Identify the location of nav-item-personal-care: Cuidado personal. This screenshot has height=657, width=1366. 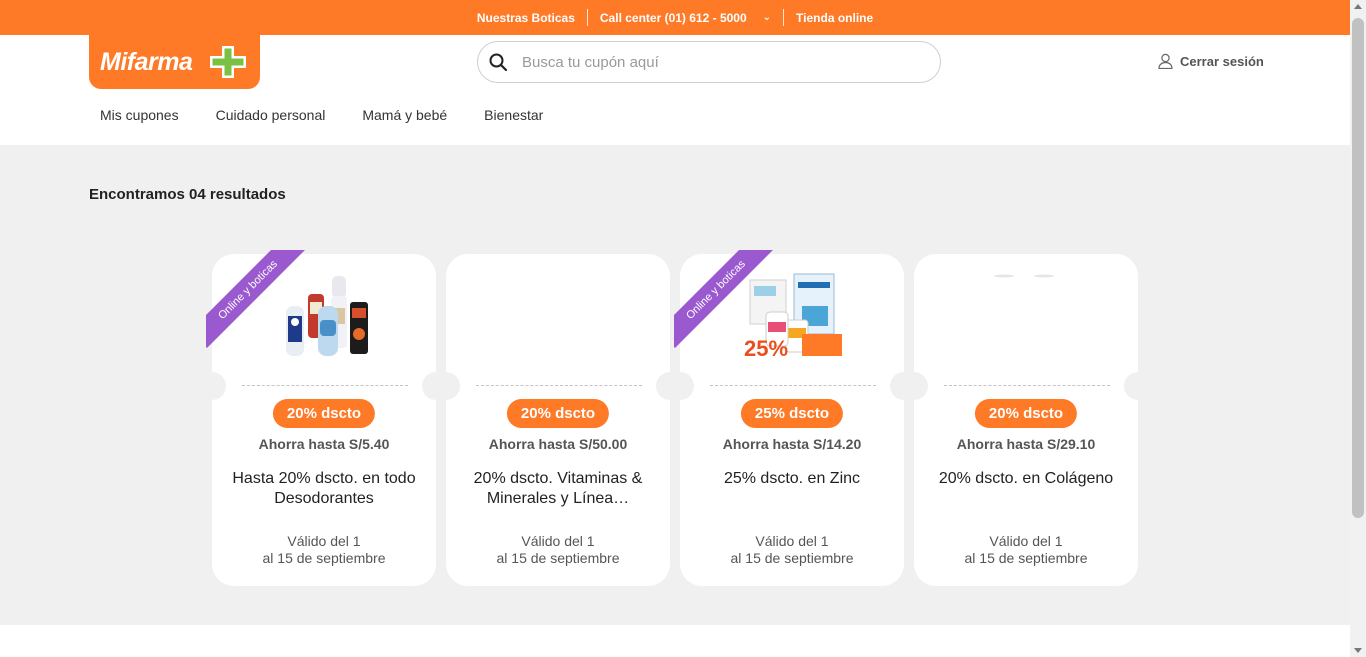
(271, 115).